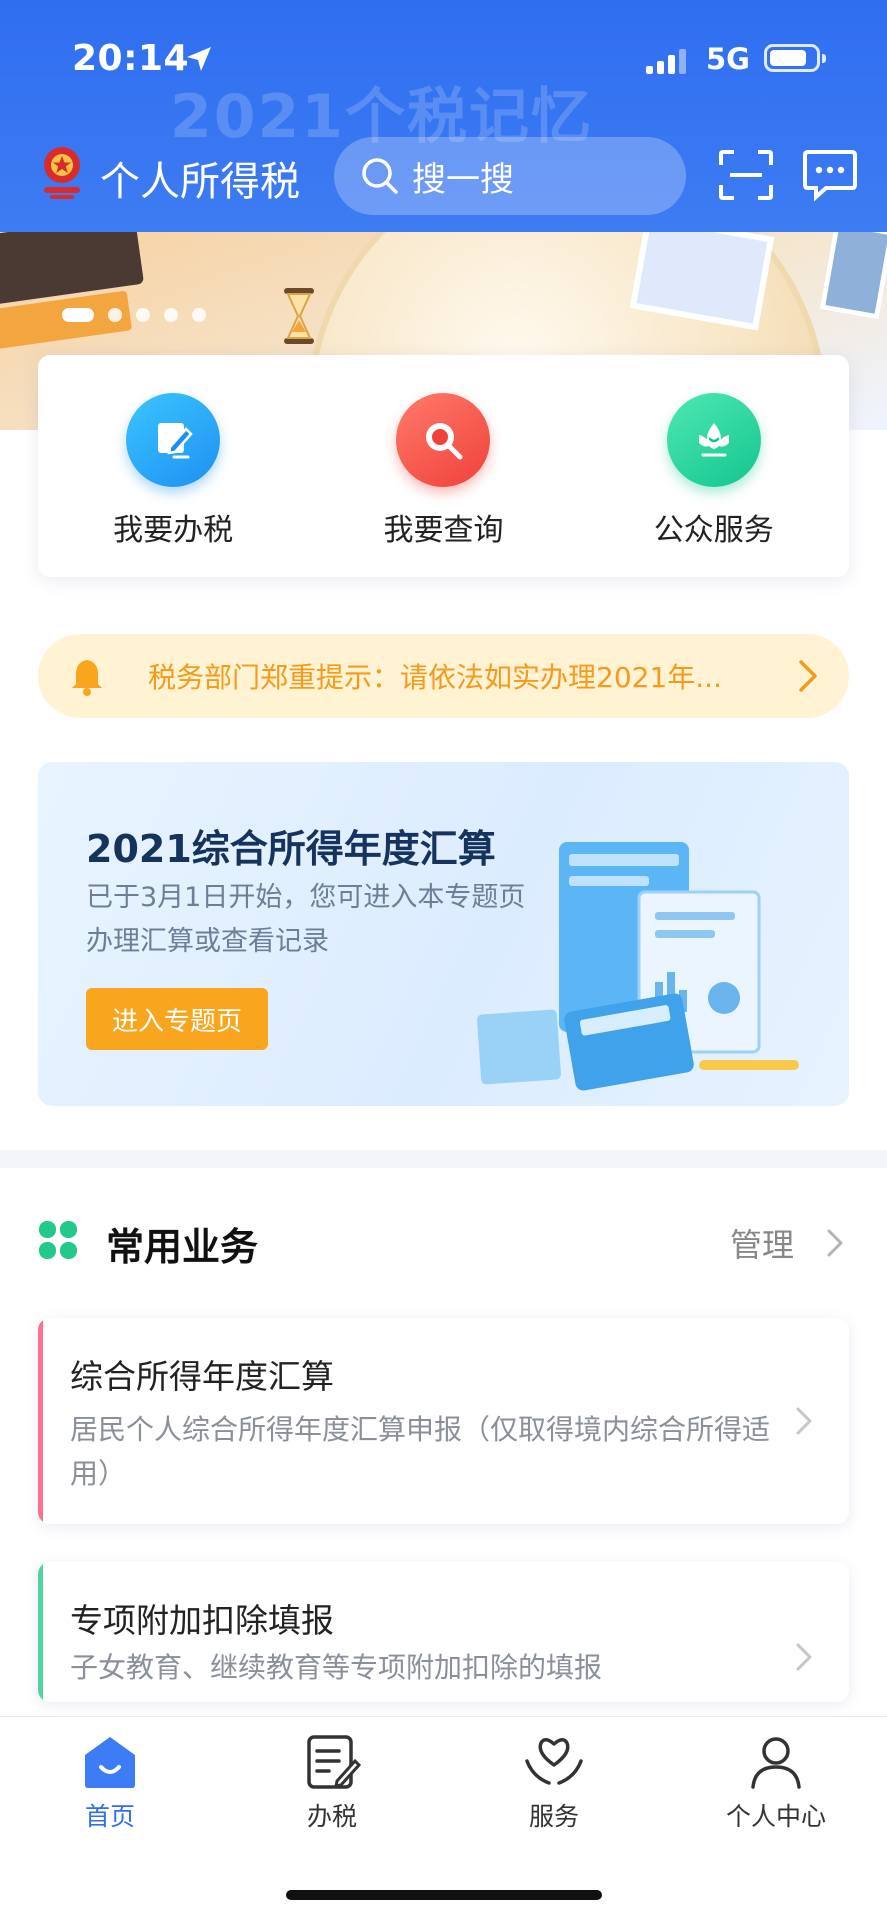  I want to click on tab-personal-center: 个人中心, so click(776, 1782).